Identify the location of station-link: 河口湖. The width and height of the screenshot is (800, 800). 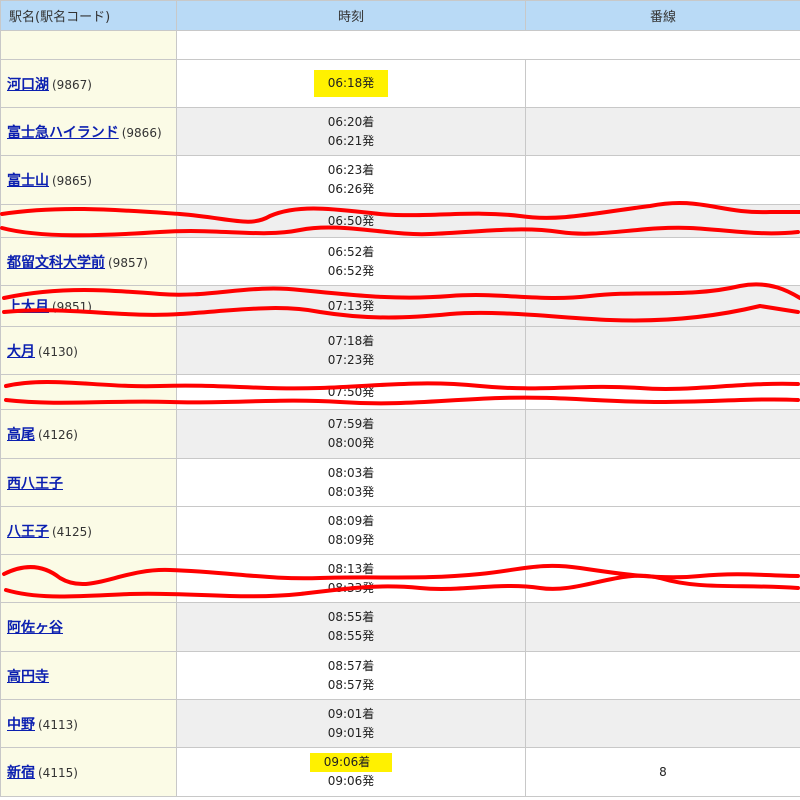
(28, 85).